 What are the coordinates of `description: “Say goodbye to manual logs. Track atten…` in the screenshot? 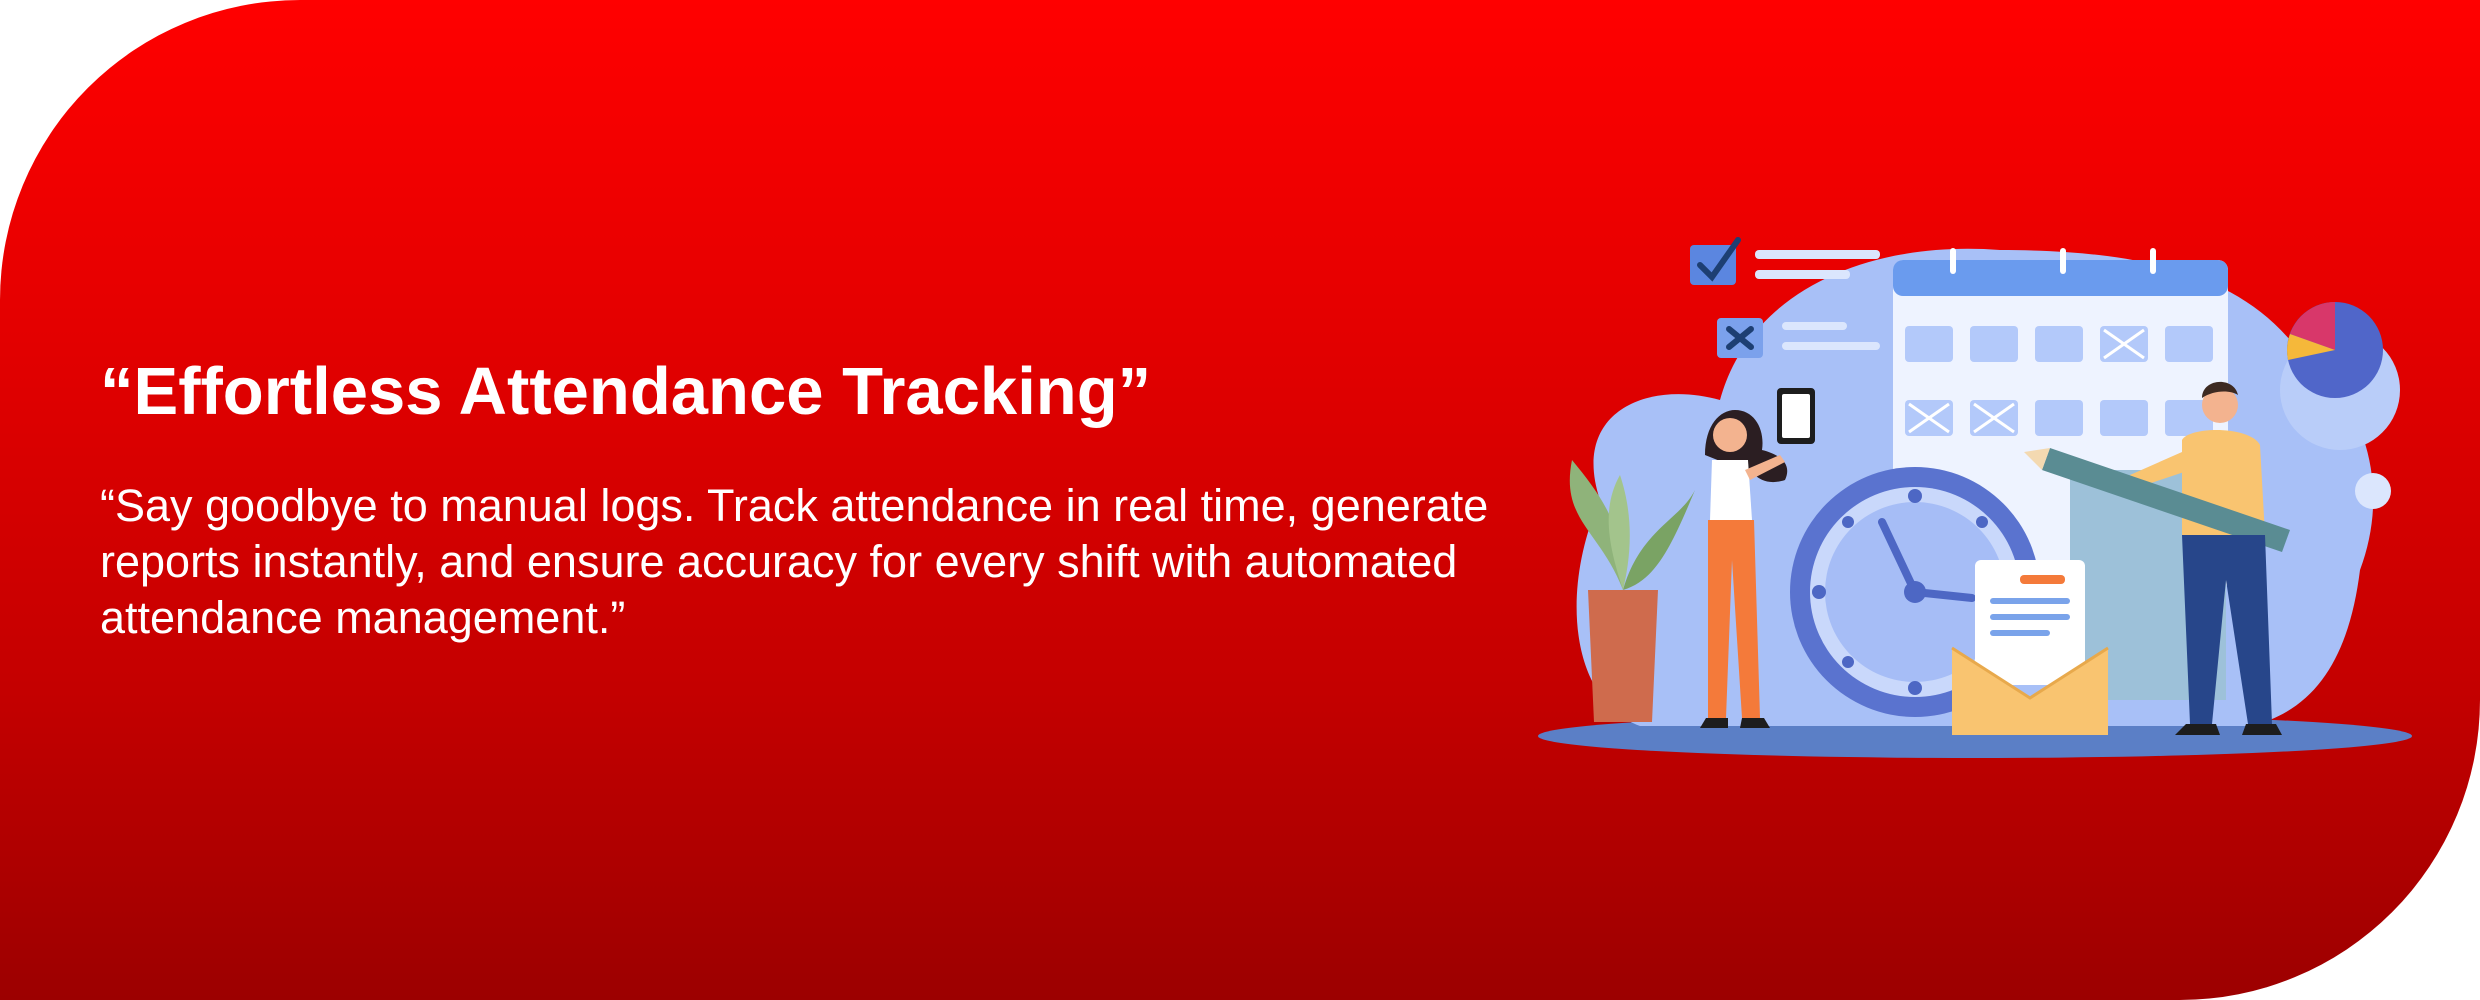 It's located at (794, 561).